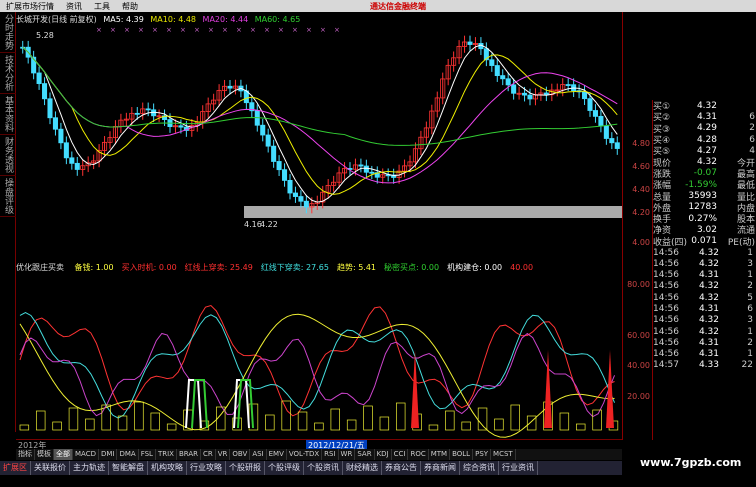 The image size is (756, 487). I want to click on left-tab-rating: 操盘评级, so click(8, 196).